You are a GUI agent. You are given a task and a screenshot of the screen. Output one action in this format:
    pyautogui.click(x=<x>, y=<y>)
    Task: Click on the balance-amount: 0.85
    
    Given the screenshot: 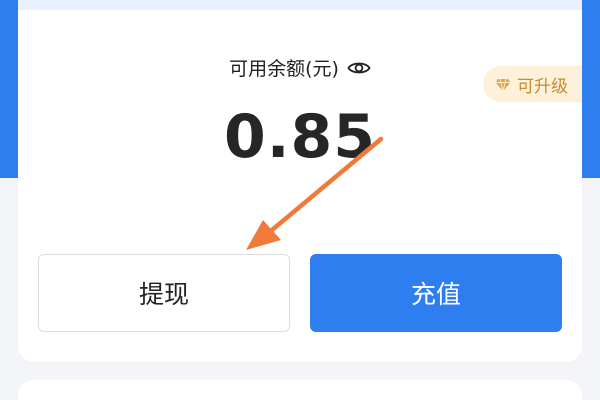 What is the action you would take?
    pyautogui.click(x=300, y=137)
    